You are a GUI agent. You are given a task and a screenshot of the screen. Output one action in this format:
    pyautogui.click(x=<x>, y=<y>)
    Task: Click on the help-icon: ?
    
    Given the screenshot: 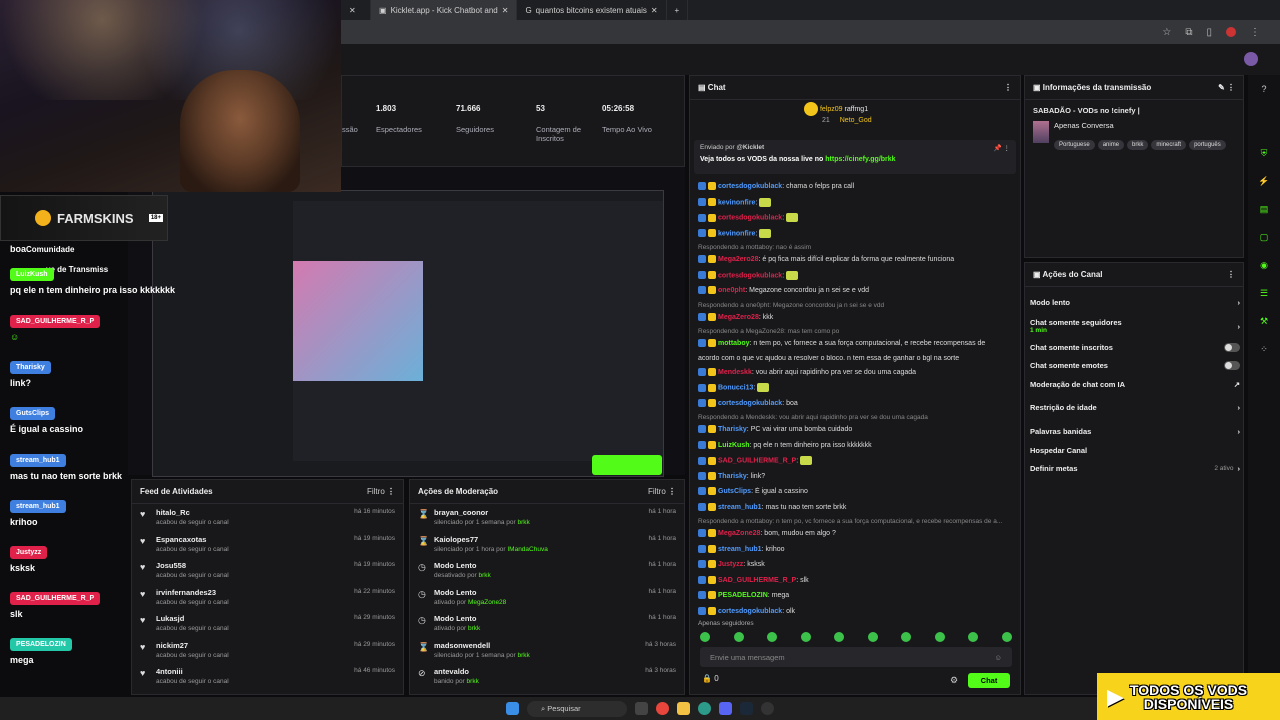 What is the action you would take?
    pyautogui.click(x=1264, y=89)
    